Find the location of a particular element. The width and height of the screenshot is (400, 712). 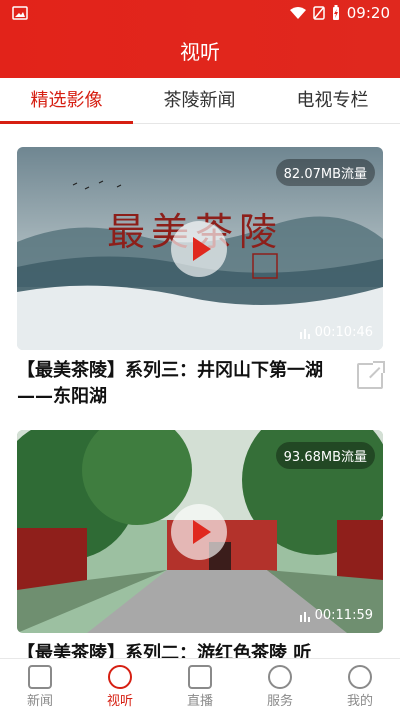

status-bar: 09:20 is located at coordinates (200, 13).